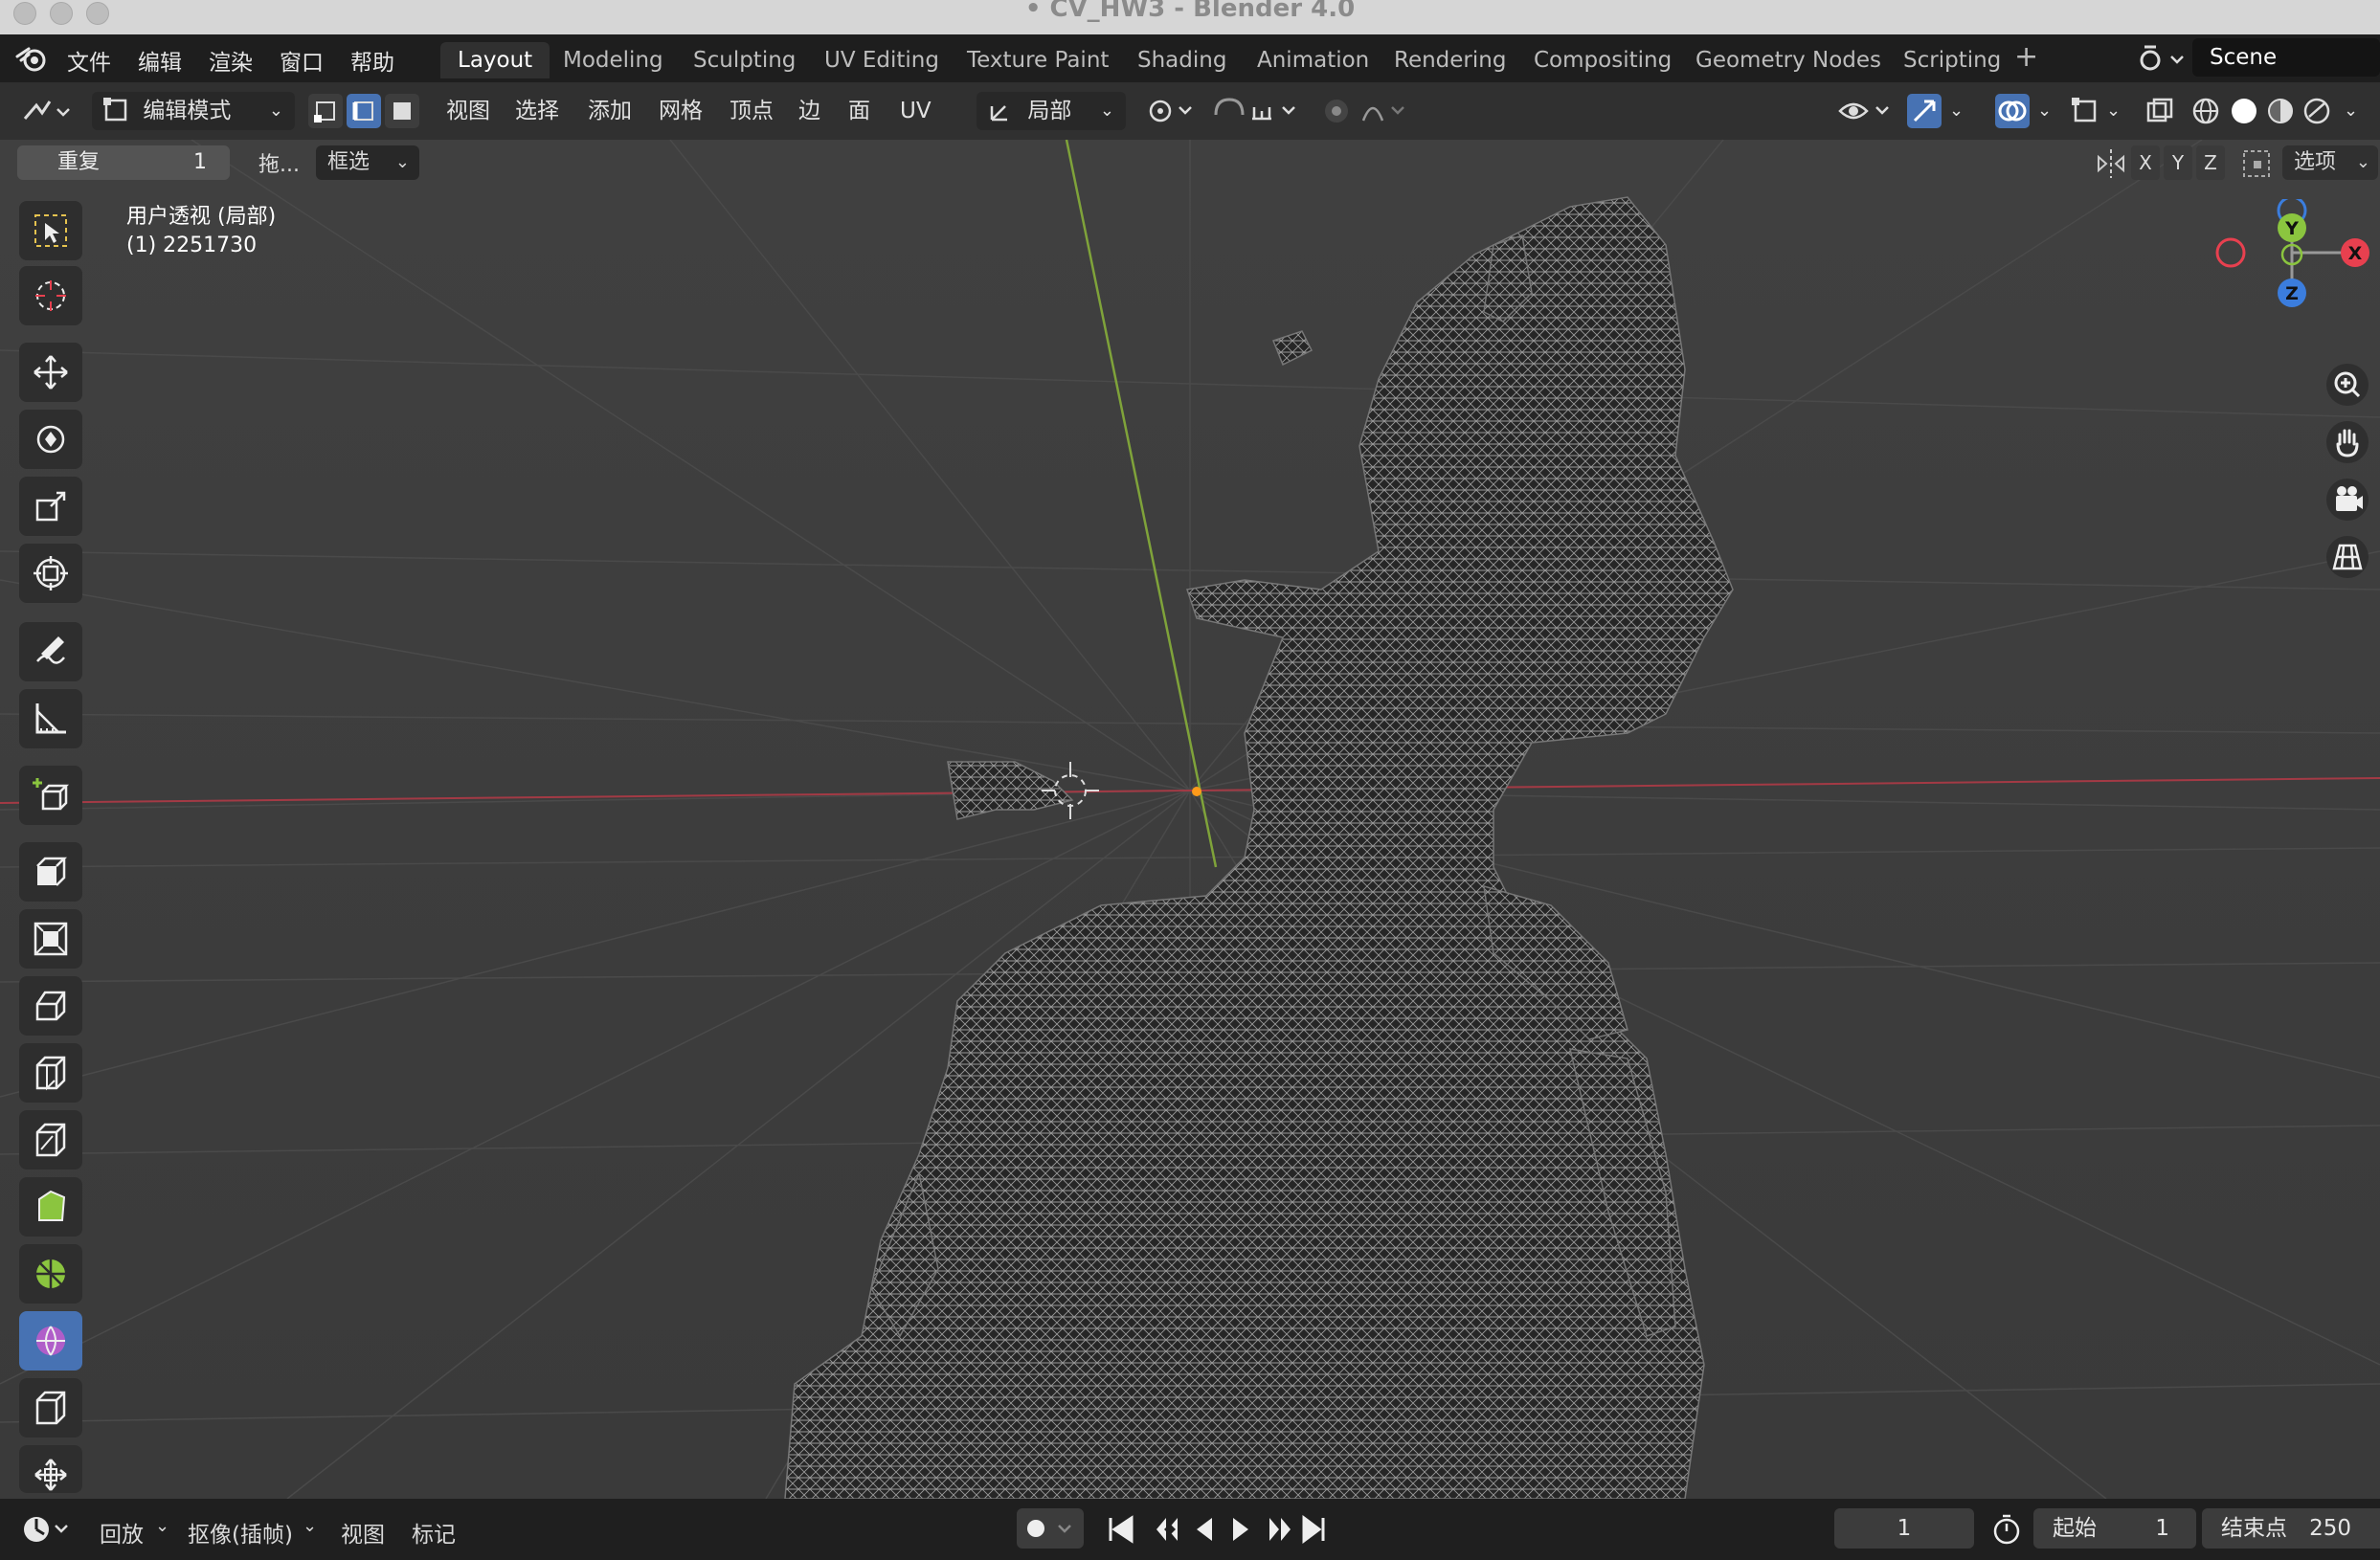  Describe the element at coordinates (51, 939) in the screenshot. I see `inset-faces-tool` at that location.